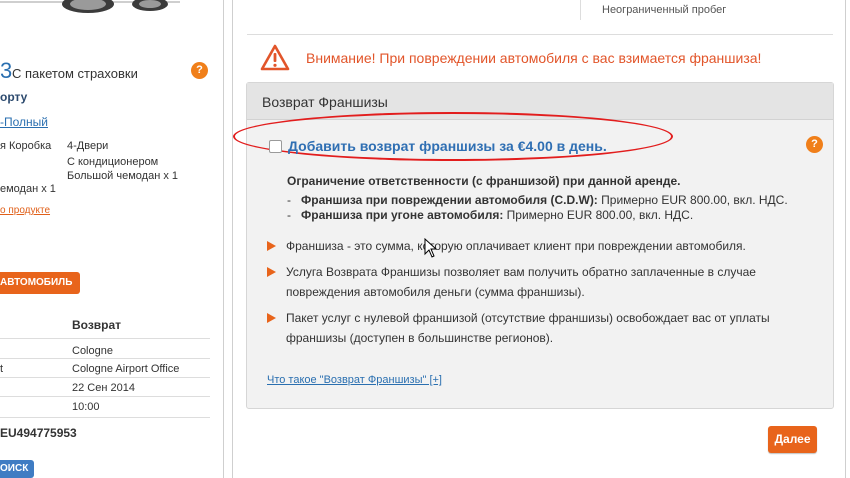 This screenshot has height=478, width=850. Describe the element at coordinates (6, 70) in the screenshot. I see `total-price: 3` at that location.